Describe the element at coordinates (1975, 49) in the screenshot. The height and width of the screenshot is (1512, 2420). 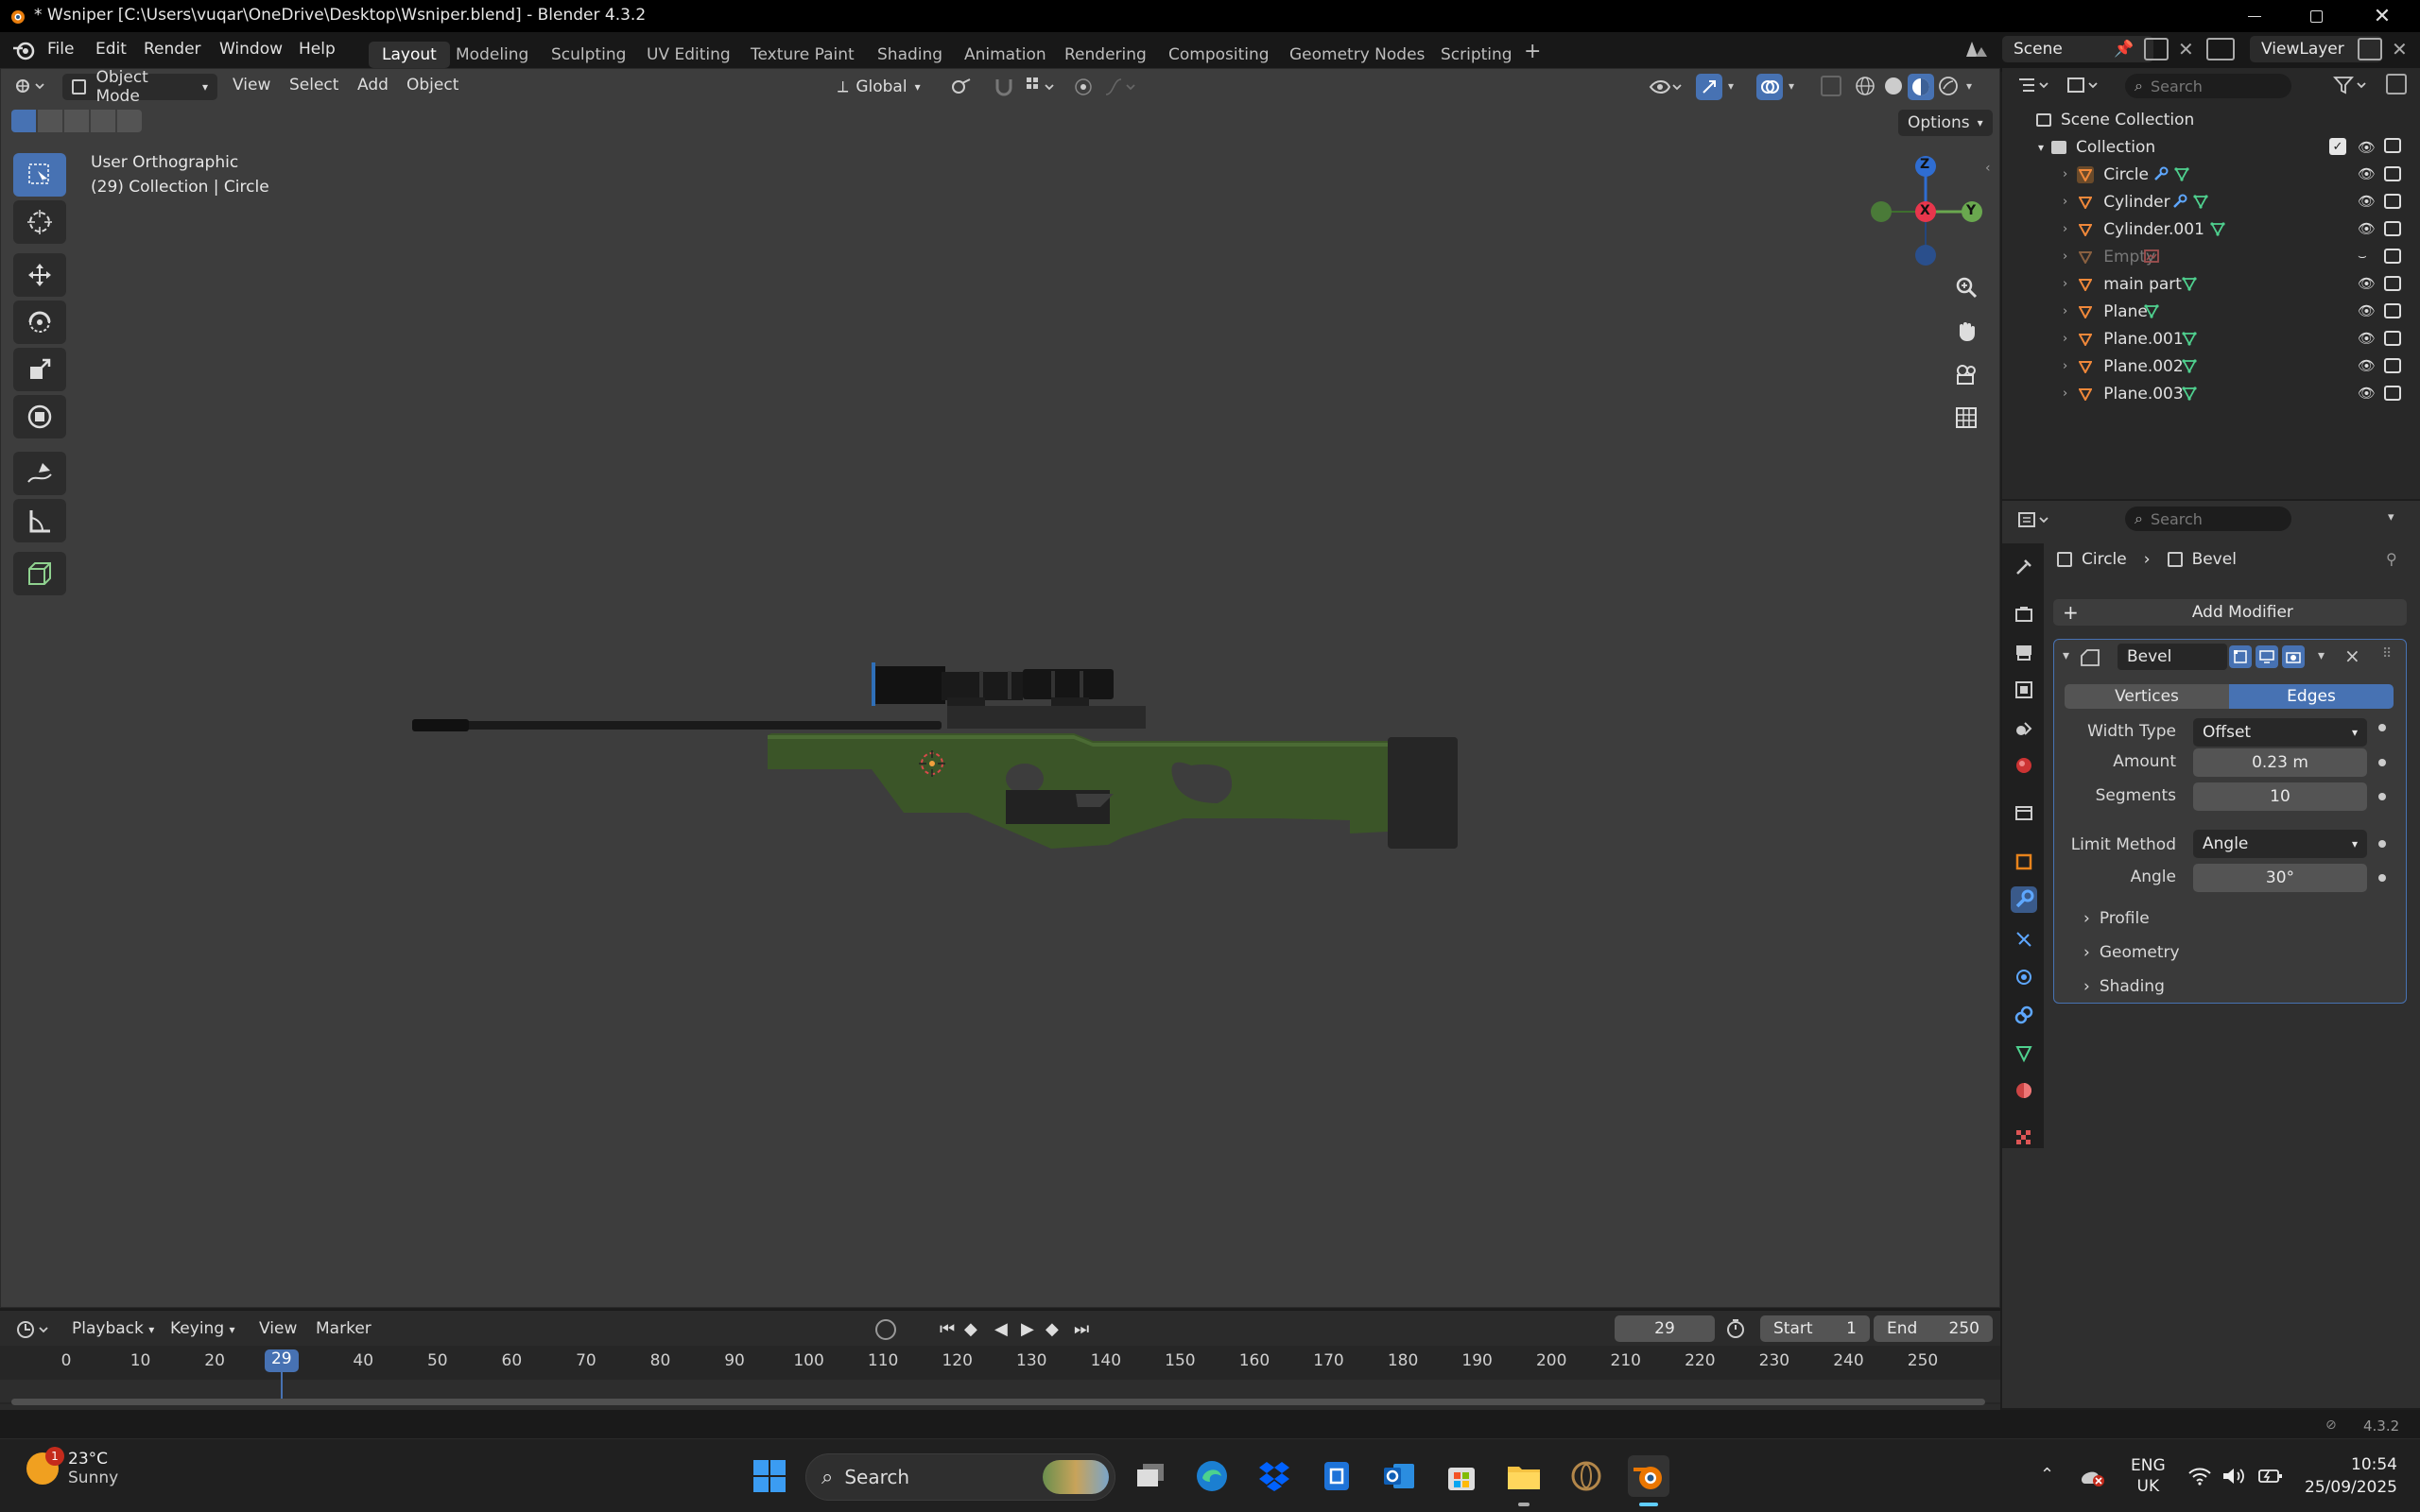
I see `scene-icon` at that location.